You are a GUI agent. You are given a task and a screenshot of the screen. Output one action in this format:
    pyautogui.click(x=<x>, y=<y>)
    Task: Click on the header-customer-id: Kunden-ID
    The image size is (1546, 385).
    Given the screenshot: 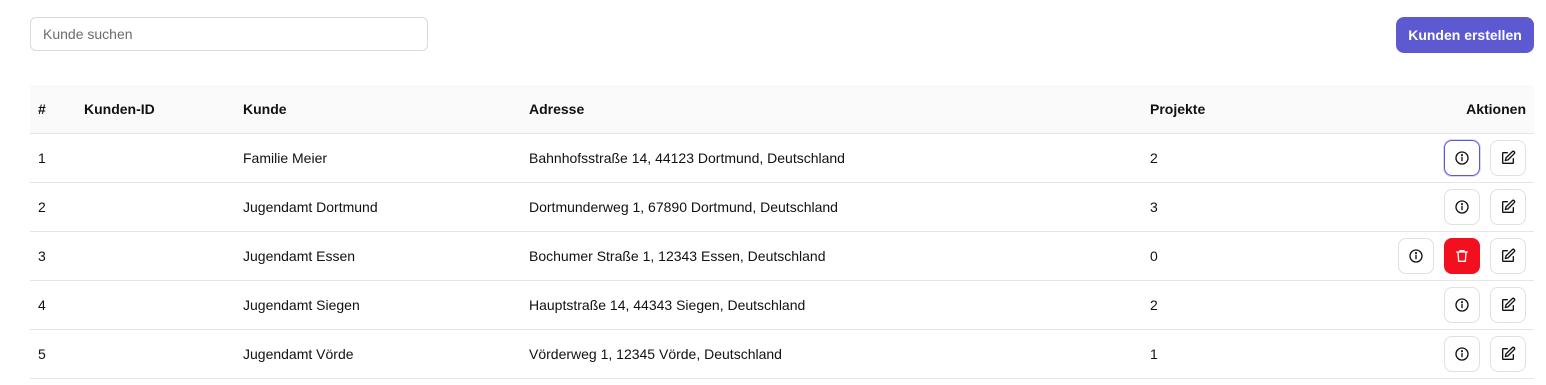 What is the action you would take?
    pyautogui.click(x=119, y=109)
    